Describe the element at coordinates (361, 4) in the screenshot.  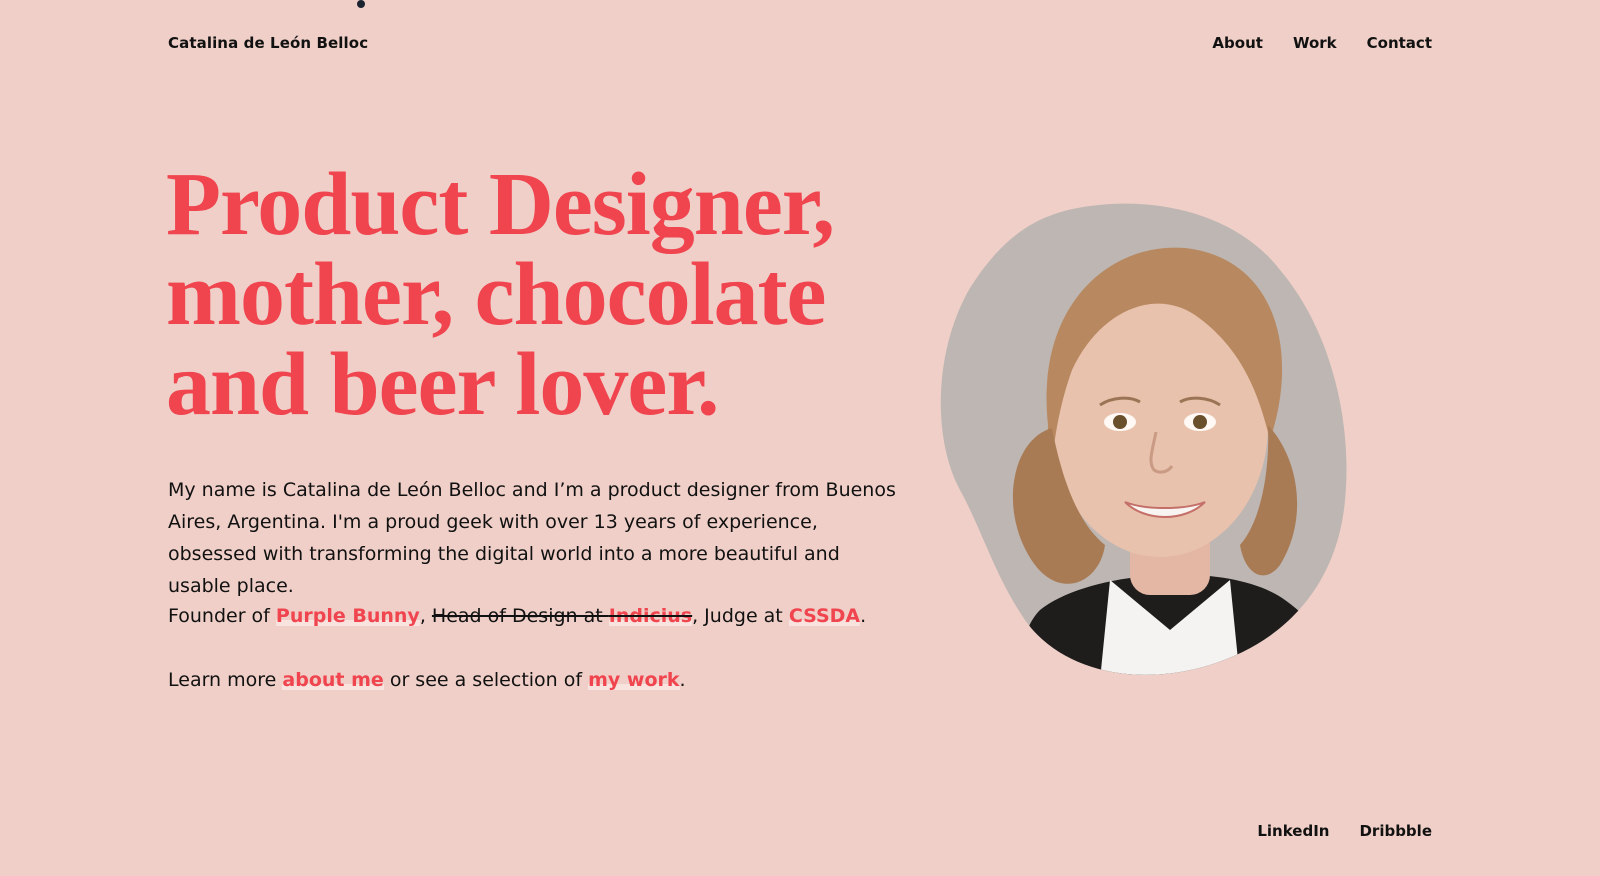
I see `cursor-dot` at that location.